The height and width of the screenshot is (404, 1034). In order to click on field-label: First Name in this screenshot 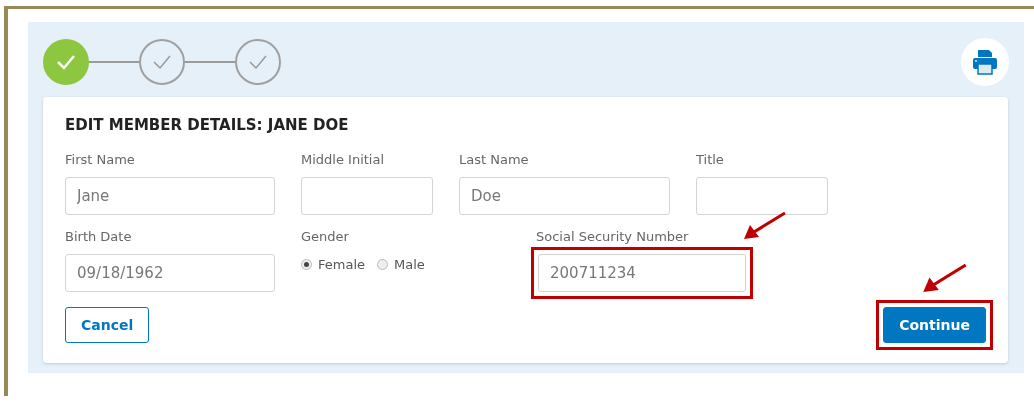, I will do `click(100, 160)`.